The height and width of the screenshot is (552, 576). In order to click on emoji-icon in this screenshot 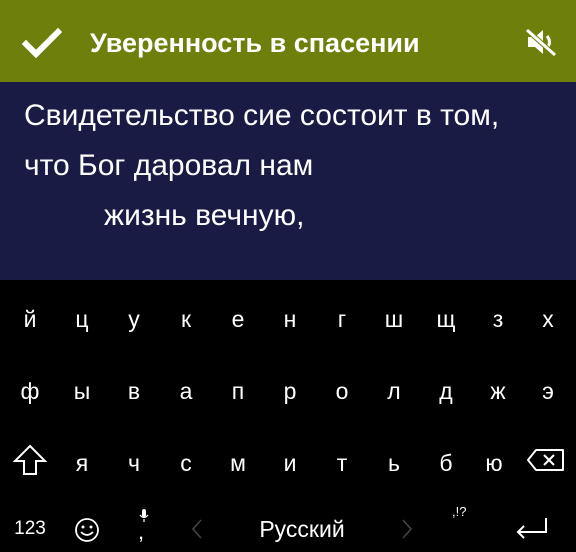, I will do `click(87, 530)`.